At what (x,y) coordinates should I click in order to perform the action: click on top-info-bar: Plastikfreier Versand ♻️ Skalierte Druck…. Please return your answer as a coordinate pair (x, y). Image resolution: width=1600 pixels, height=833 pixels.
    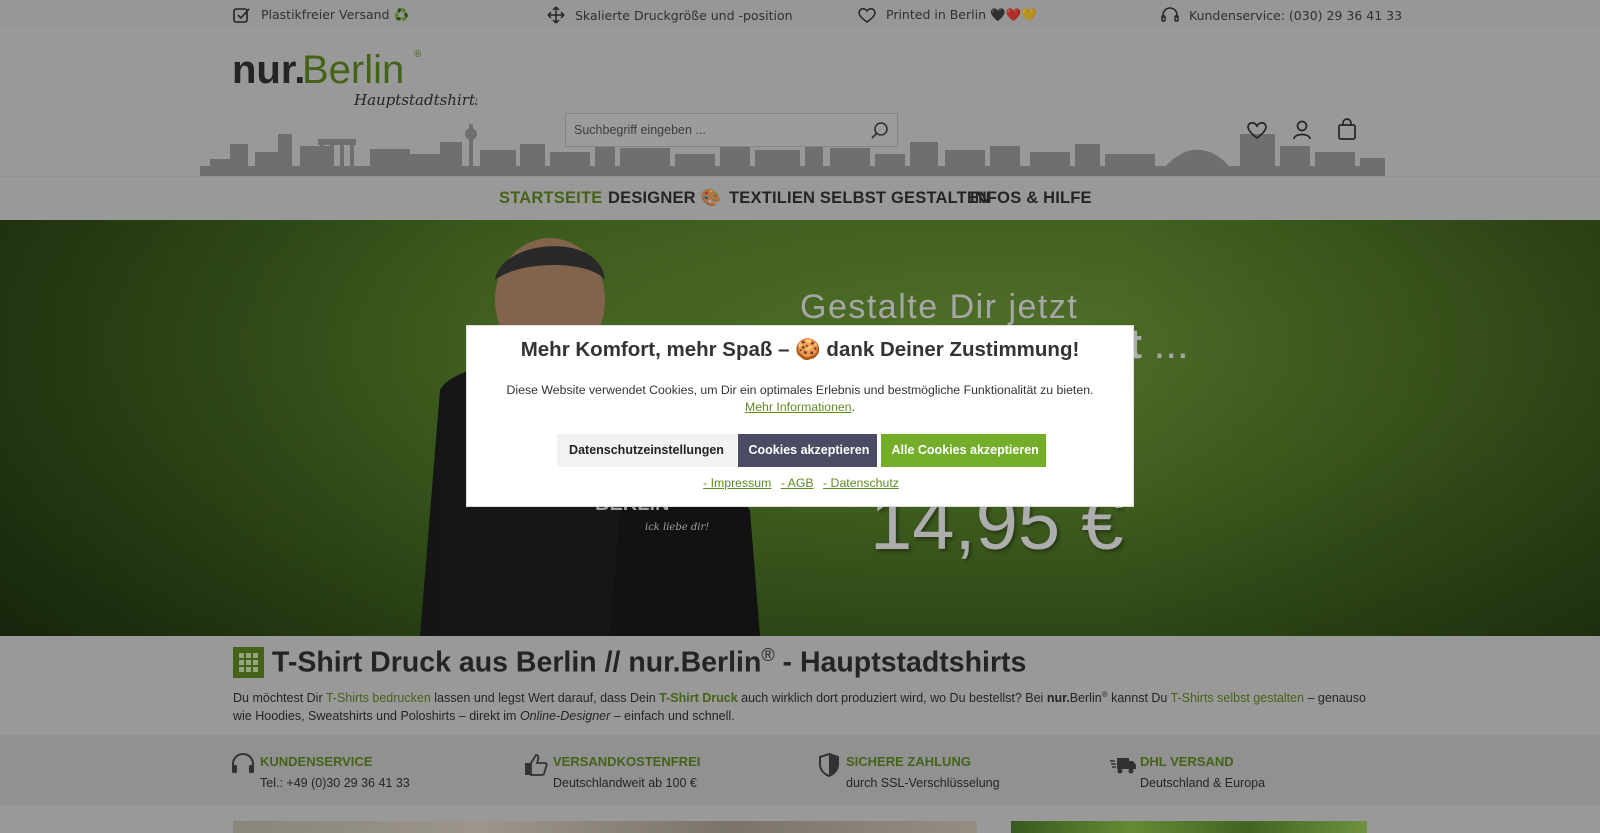
    Looking at the image, I should click on (800, 14).